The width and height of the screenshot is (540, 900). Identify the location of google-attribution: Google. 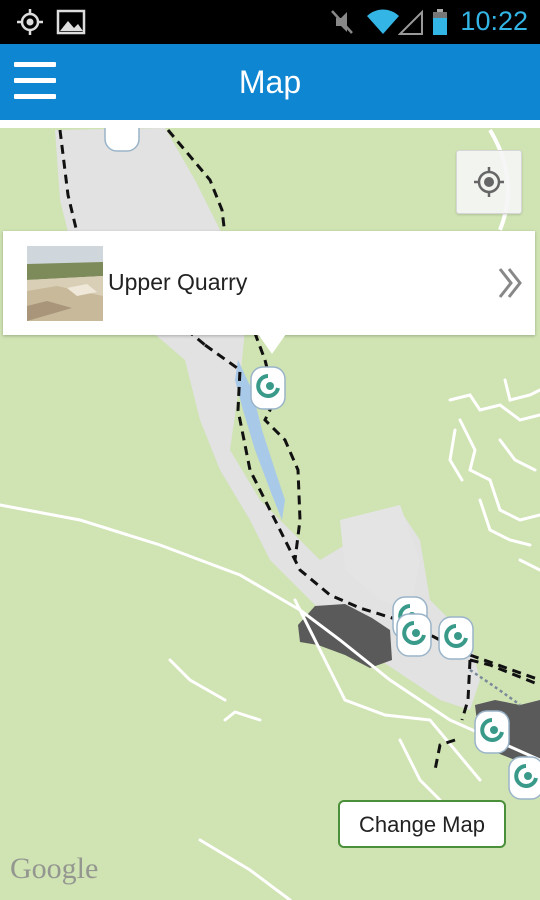
(54, 868).